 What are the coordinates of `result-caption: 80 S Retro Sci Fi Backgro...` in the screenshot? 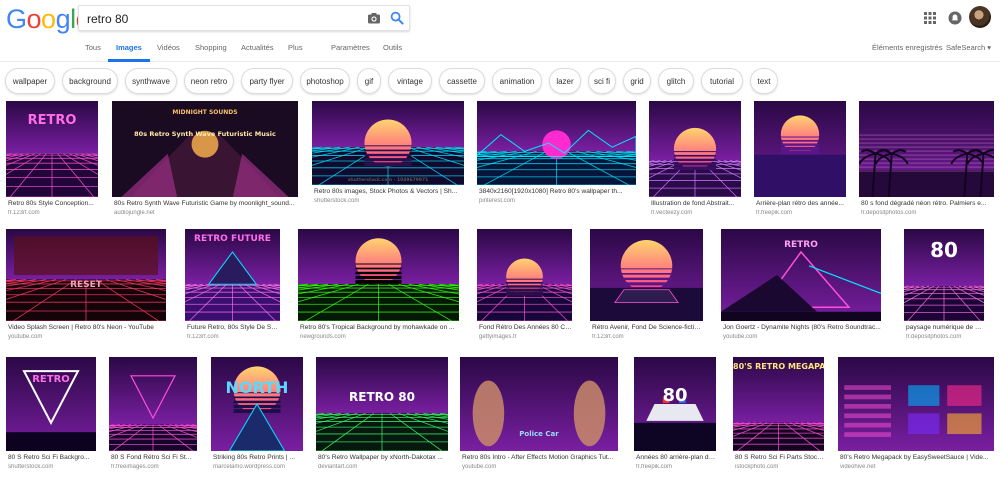 It's located at (52, 457).